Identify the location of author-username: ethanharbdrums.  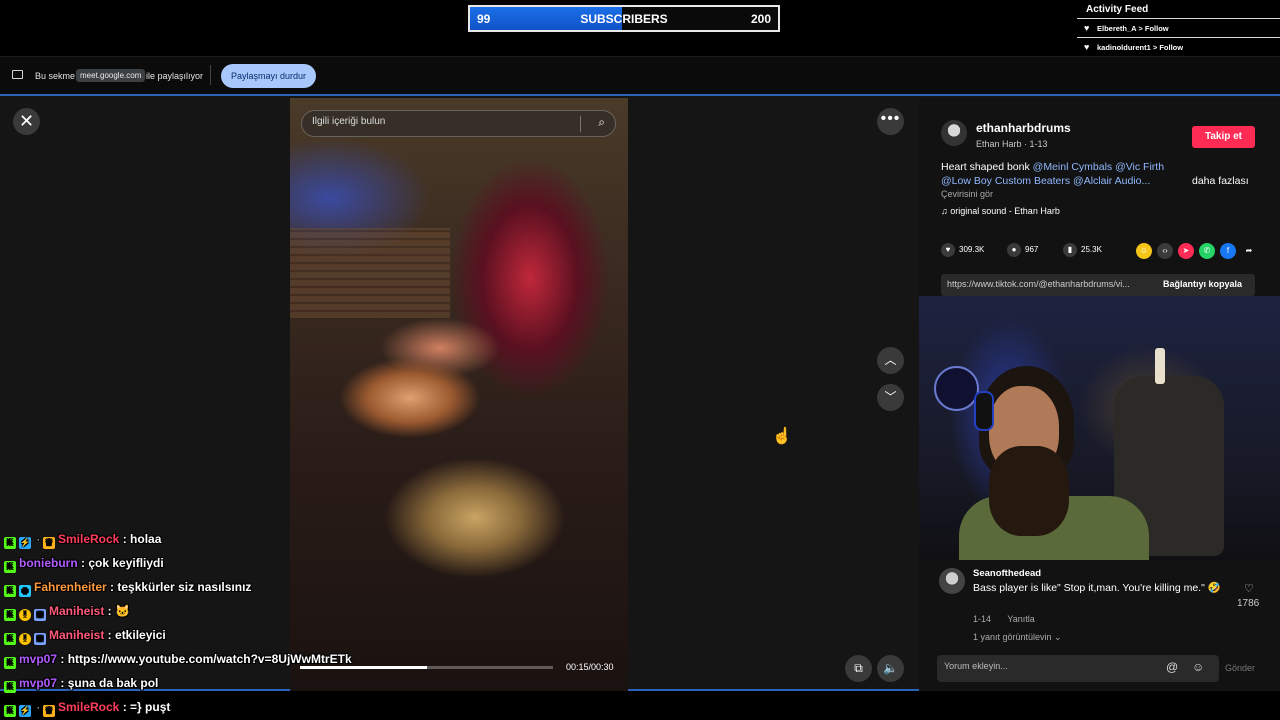
(1023, 128).